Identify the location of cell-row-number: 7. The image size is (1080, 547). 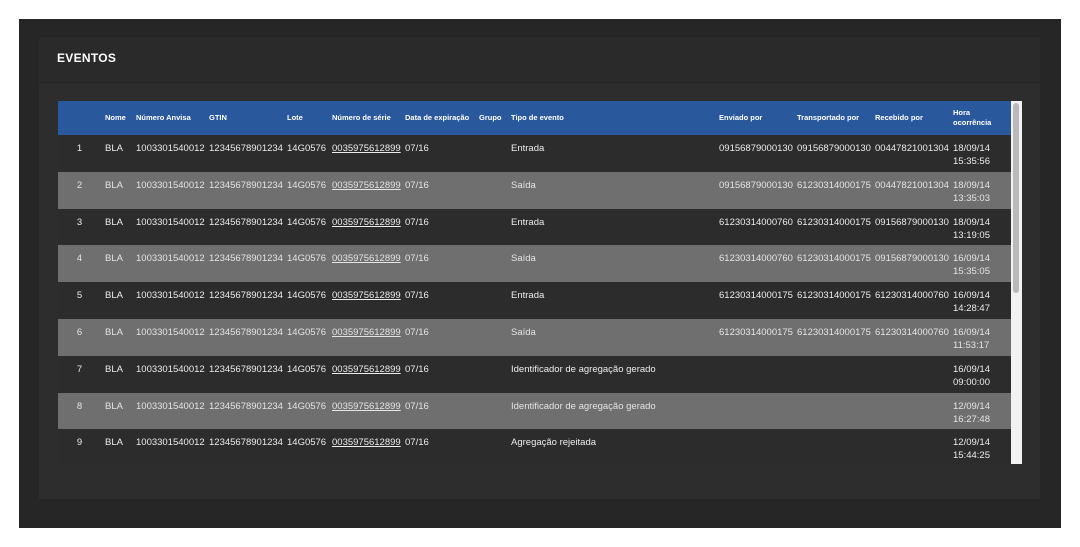
(79, 369).